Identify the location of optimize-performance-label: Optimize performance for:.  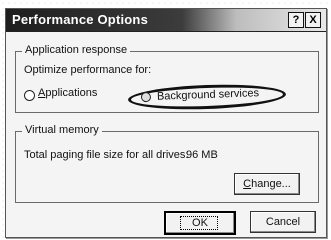
(88, 70).